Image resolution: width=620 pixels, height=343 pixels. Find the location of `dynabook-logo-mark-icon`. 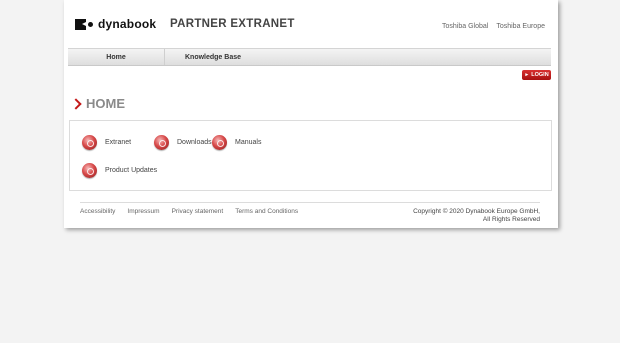

dynabook-logo-mark-icon is located at coordinates (84, 24).